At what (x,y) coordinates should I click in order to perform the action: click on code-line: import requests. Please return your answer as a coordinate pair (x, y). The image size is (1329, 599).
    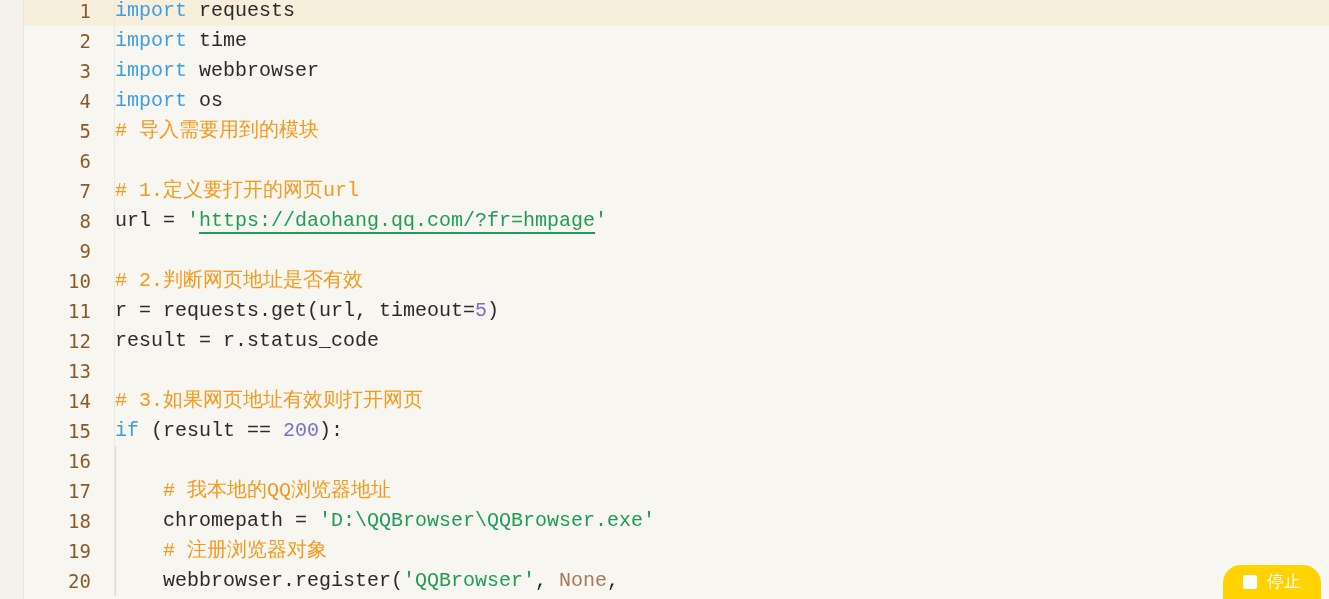
    Looking at the image, I should click on (205, 12).